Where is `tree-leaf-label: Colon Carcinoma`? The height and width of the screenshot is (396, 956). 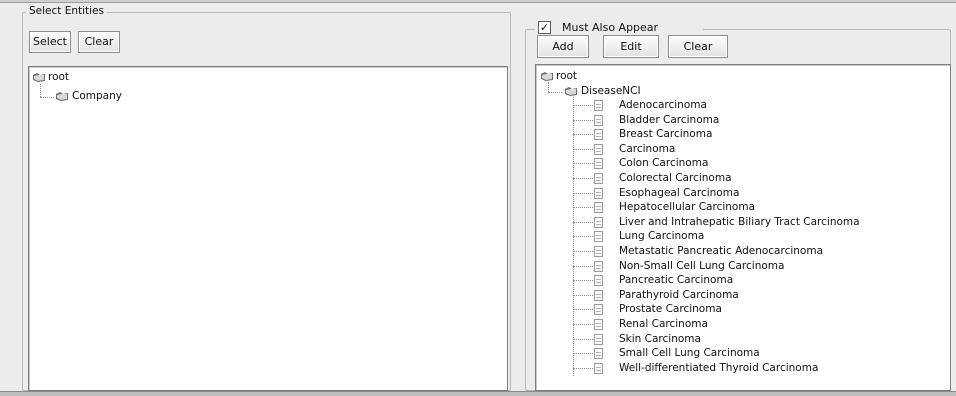 tree-leaf-label: Colon Carcinoma is located at coordinates (664, 163).